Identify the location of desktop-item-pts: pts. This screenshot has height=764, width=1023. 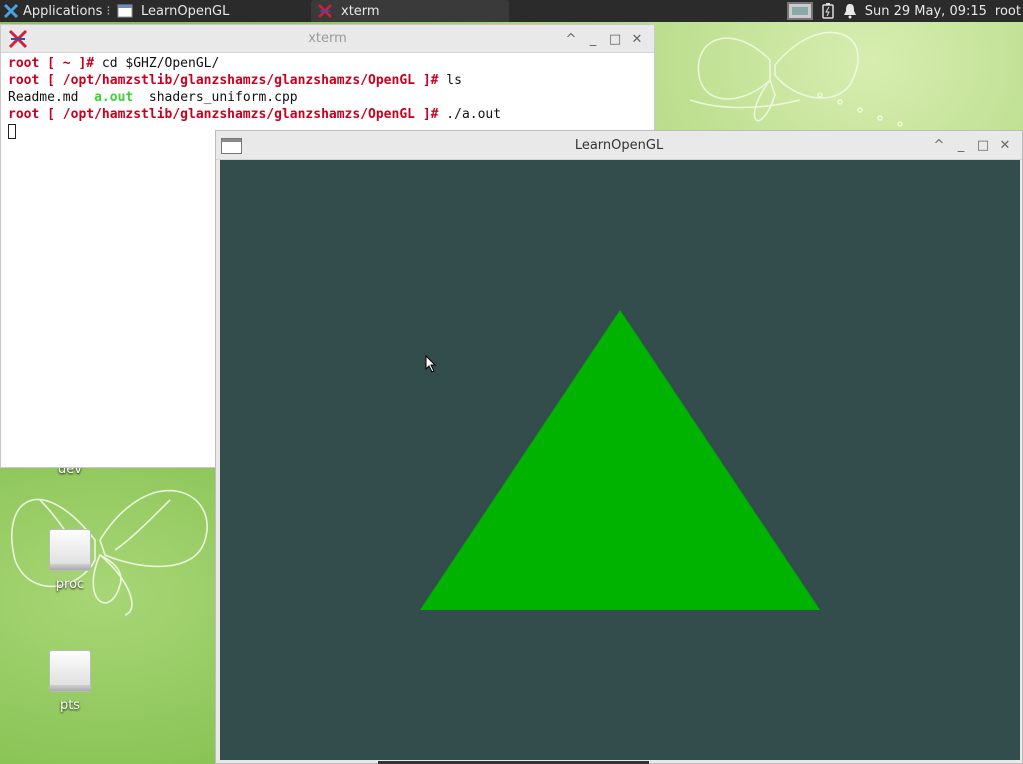
(70, 681).